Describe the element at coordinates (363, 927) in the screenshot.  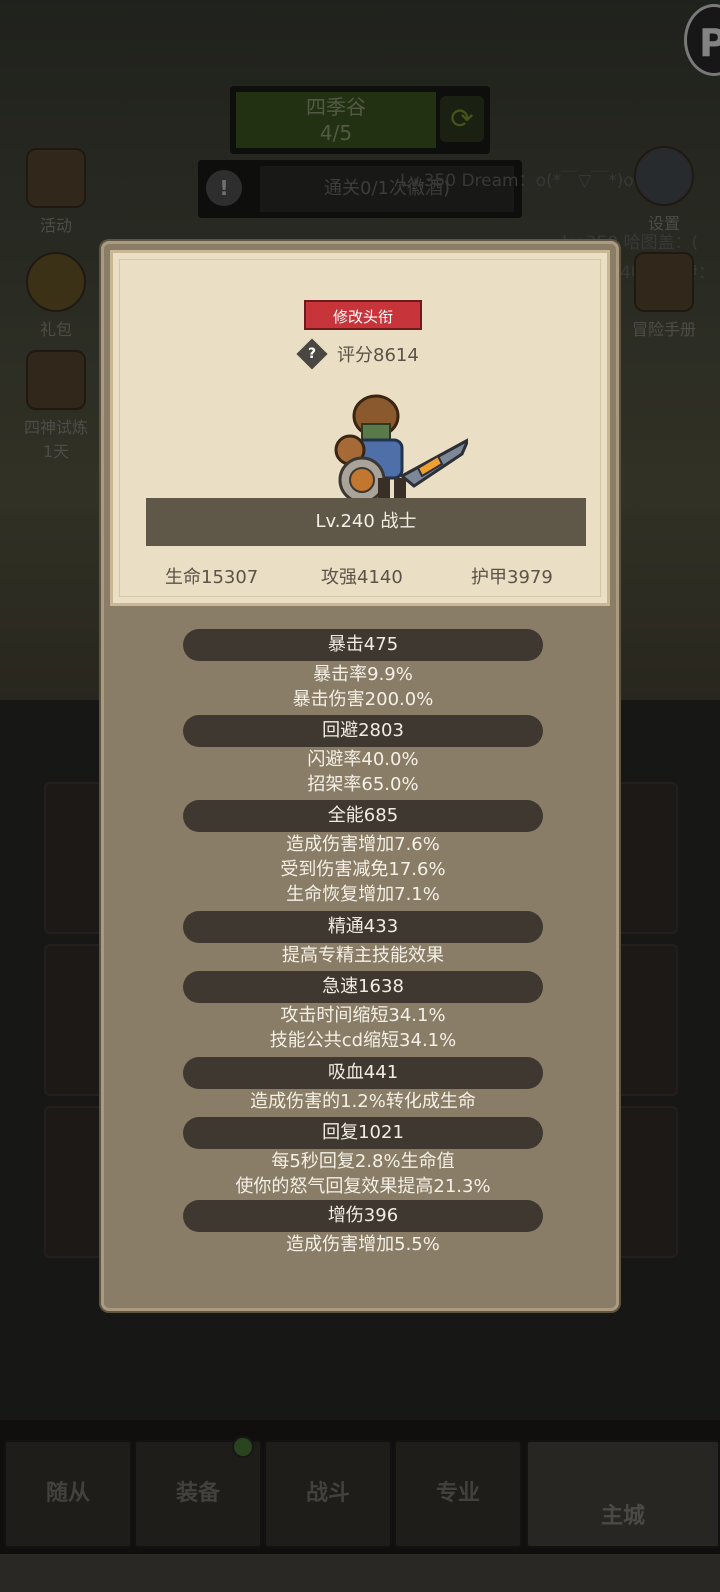
I see `stat-header-mastery: 精通433` at that location.